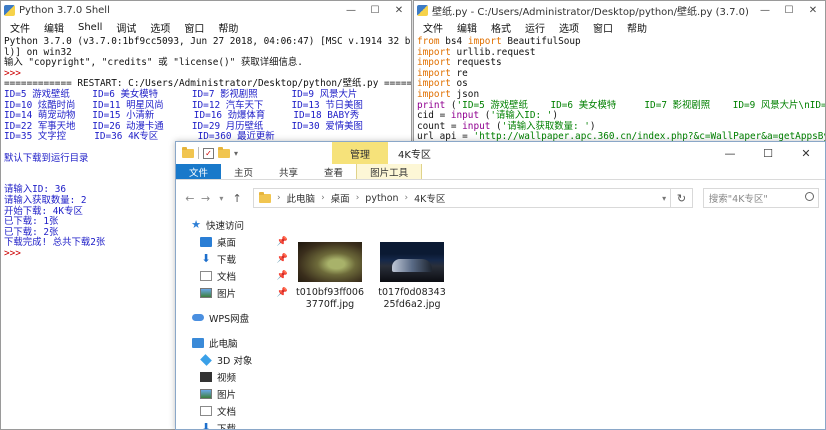  Describe the element at coordinates (809, 196) in the screenshot. I see `search-icon` at that location.